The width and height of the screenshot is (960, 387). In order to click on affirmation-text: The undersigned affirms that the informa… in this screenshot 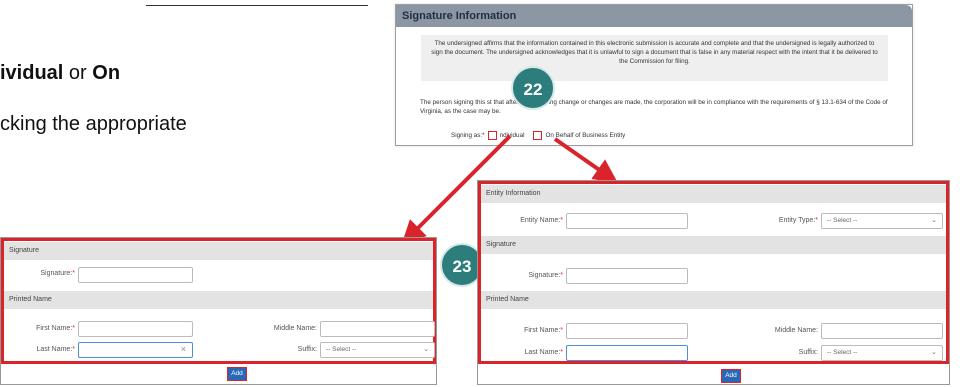, I will do `click(654, 58)`.